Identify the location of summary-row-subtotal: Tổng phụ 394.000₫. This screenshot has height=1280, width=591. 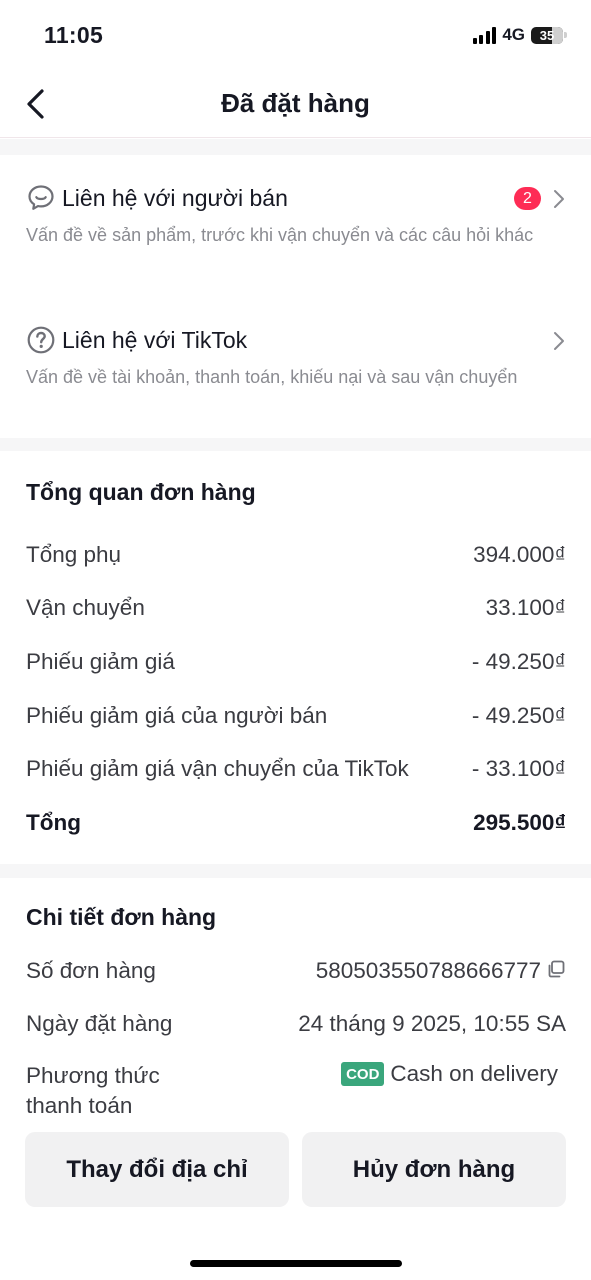
(296, 557).